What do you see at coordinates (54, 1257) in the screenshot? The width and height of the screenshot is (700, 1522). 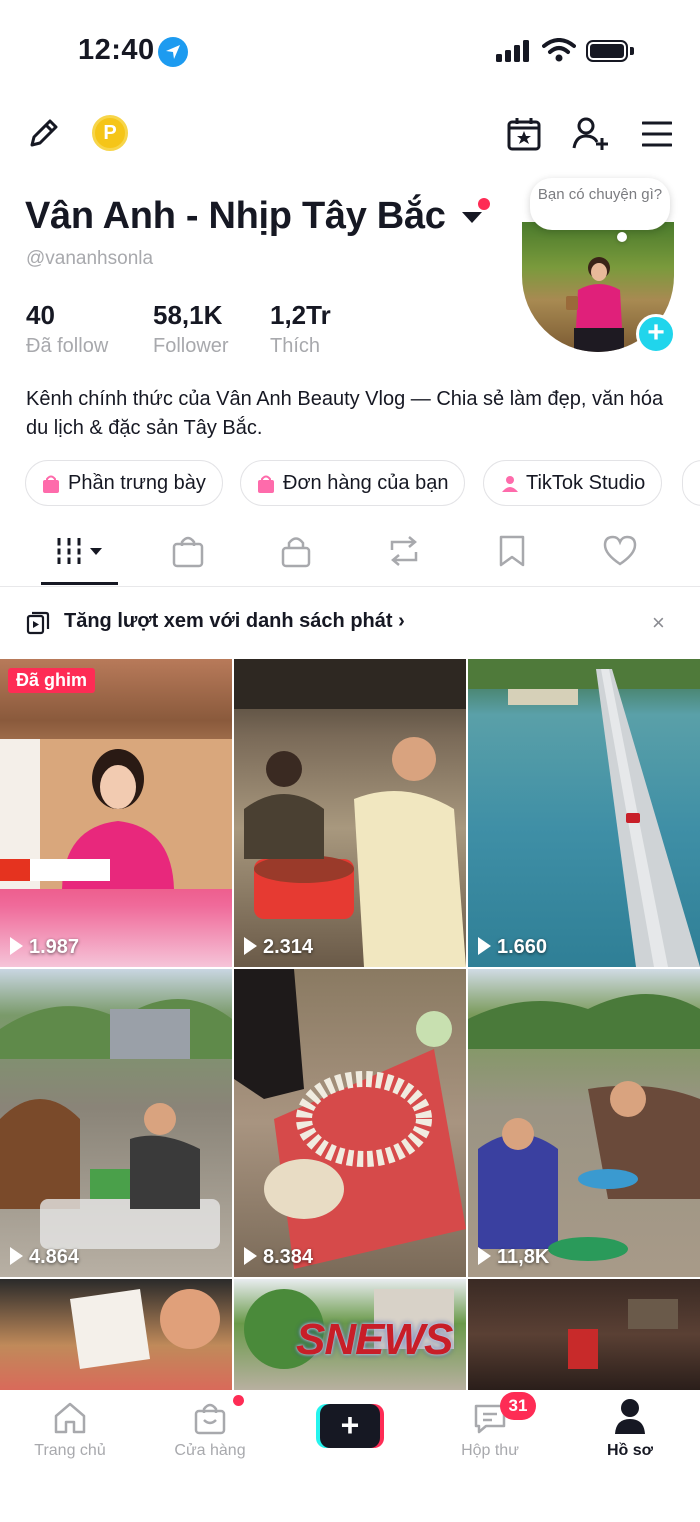 I see `view-count-value: 4.864` at bounding box center [54, 1257].